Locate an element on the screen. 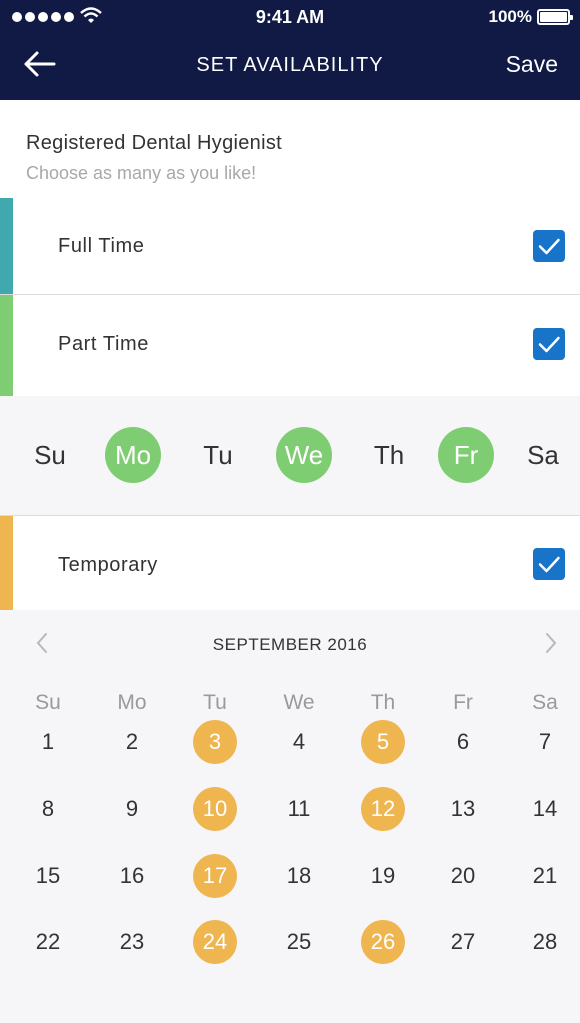 The height and width of the screenshot is (1023, 580). weekday-selector: Su Mo Tu We Th Fr Sa is located at coordinates (290, 456).